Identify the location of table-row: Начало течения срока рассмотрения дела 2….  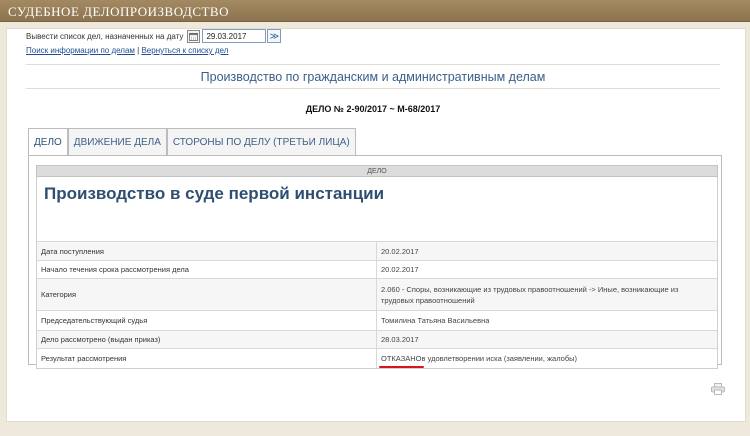
(377, 269).